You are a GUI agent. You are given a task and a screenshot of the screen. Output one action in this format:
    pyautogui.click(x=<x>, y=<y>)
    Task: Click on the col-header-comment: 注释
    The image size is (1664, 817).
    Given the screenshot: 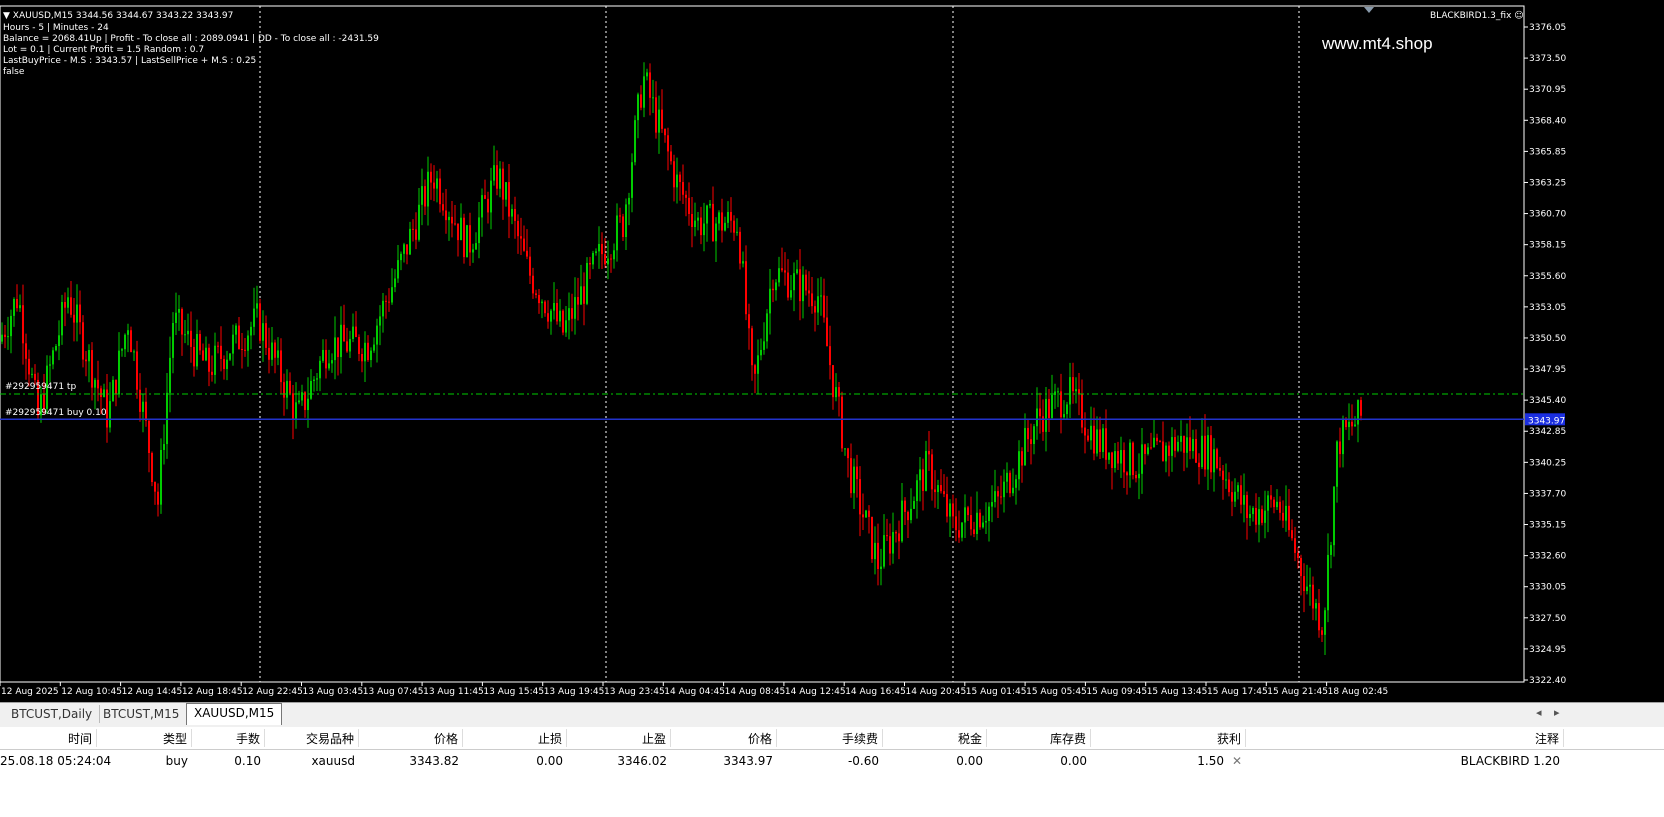 What is the action you would take?
    pyautogui.click(x=1405, y=738)
    